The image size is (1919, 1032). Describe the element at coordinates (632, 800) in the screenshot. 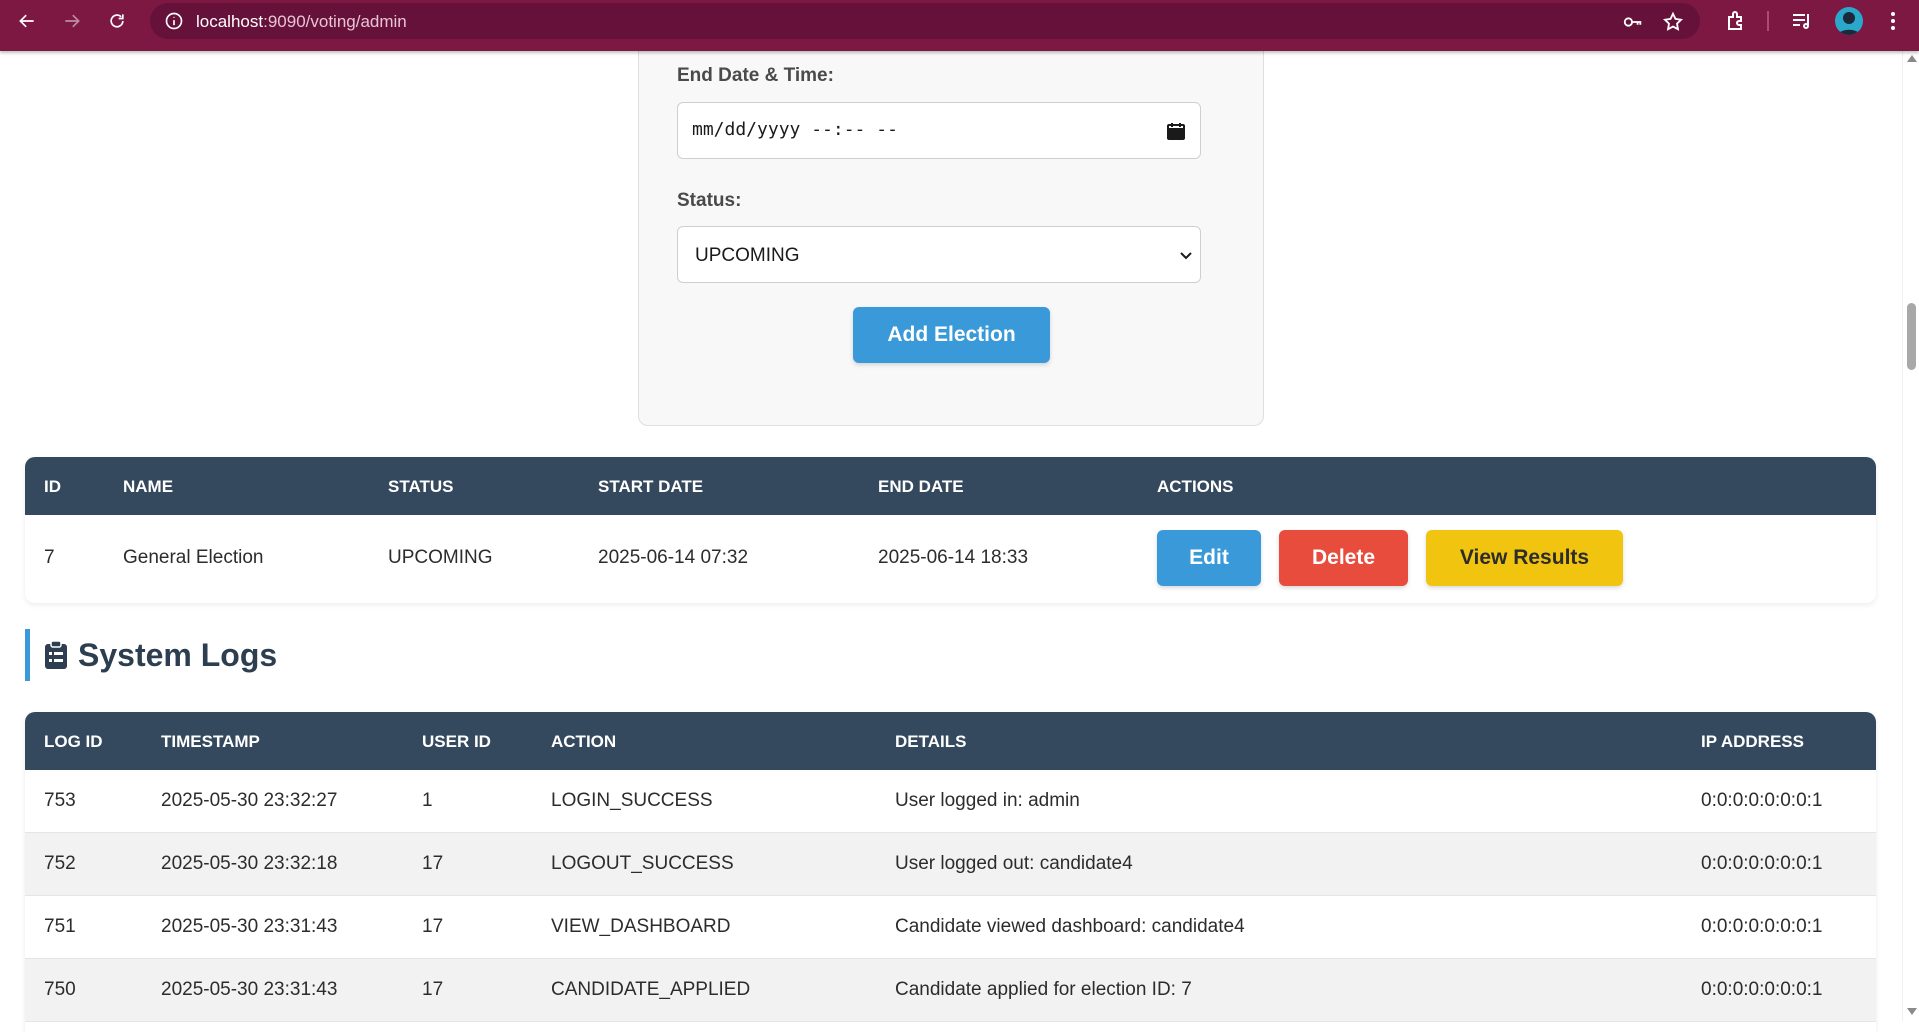

I see `log-action: LOGIN_SUCCESS` at that location.